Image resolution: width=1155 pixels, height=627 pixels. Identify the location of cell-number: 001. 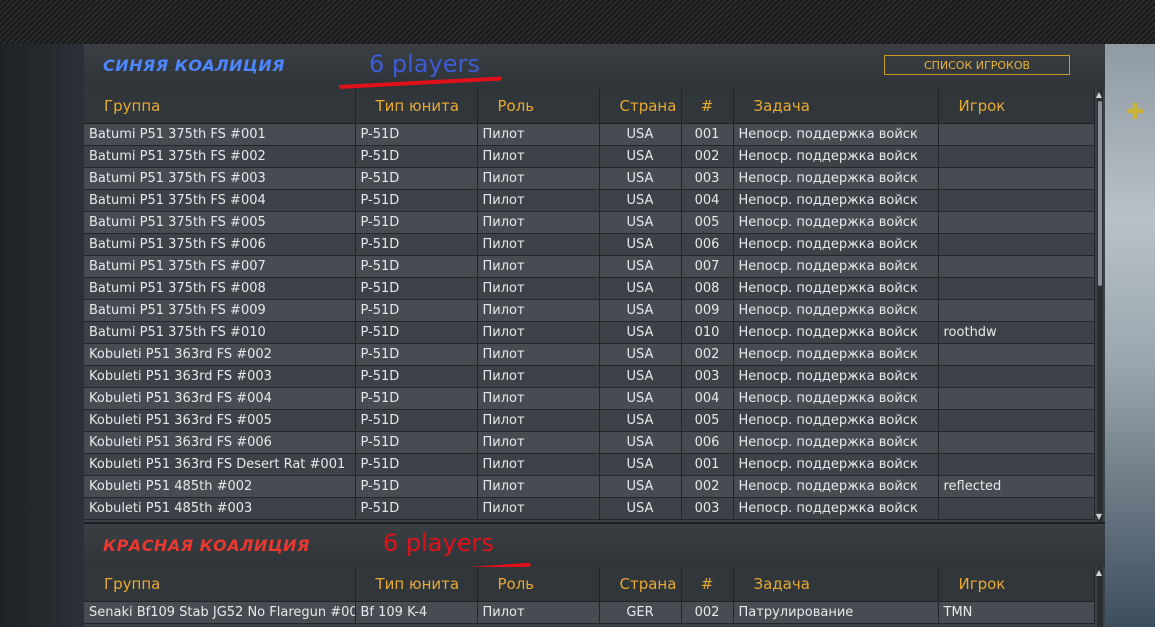
(707, 134).